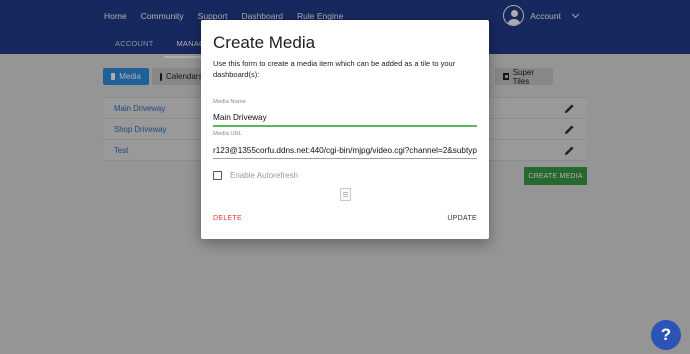  I want to click on media-url-input, so click(345, 150).